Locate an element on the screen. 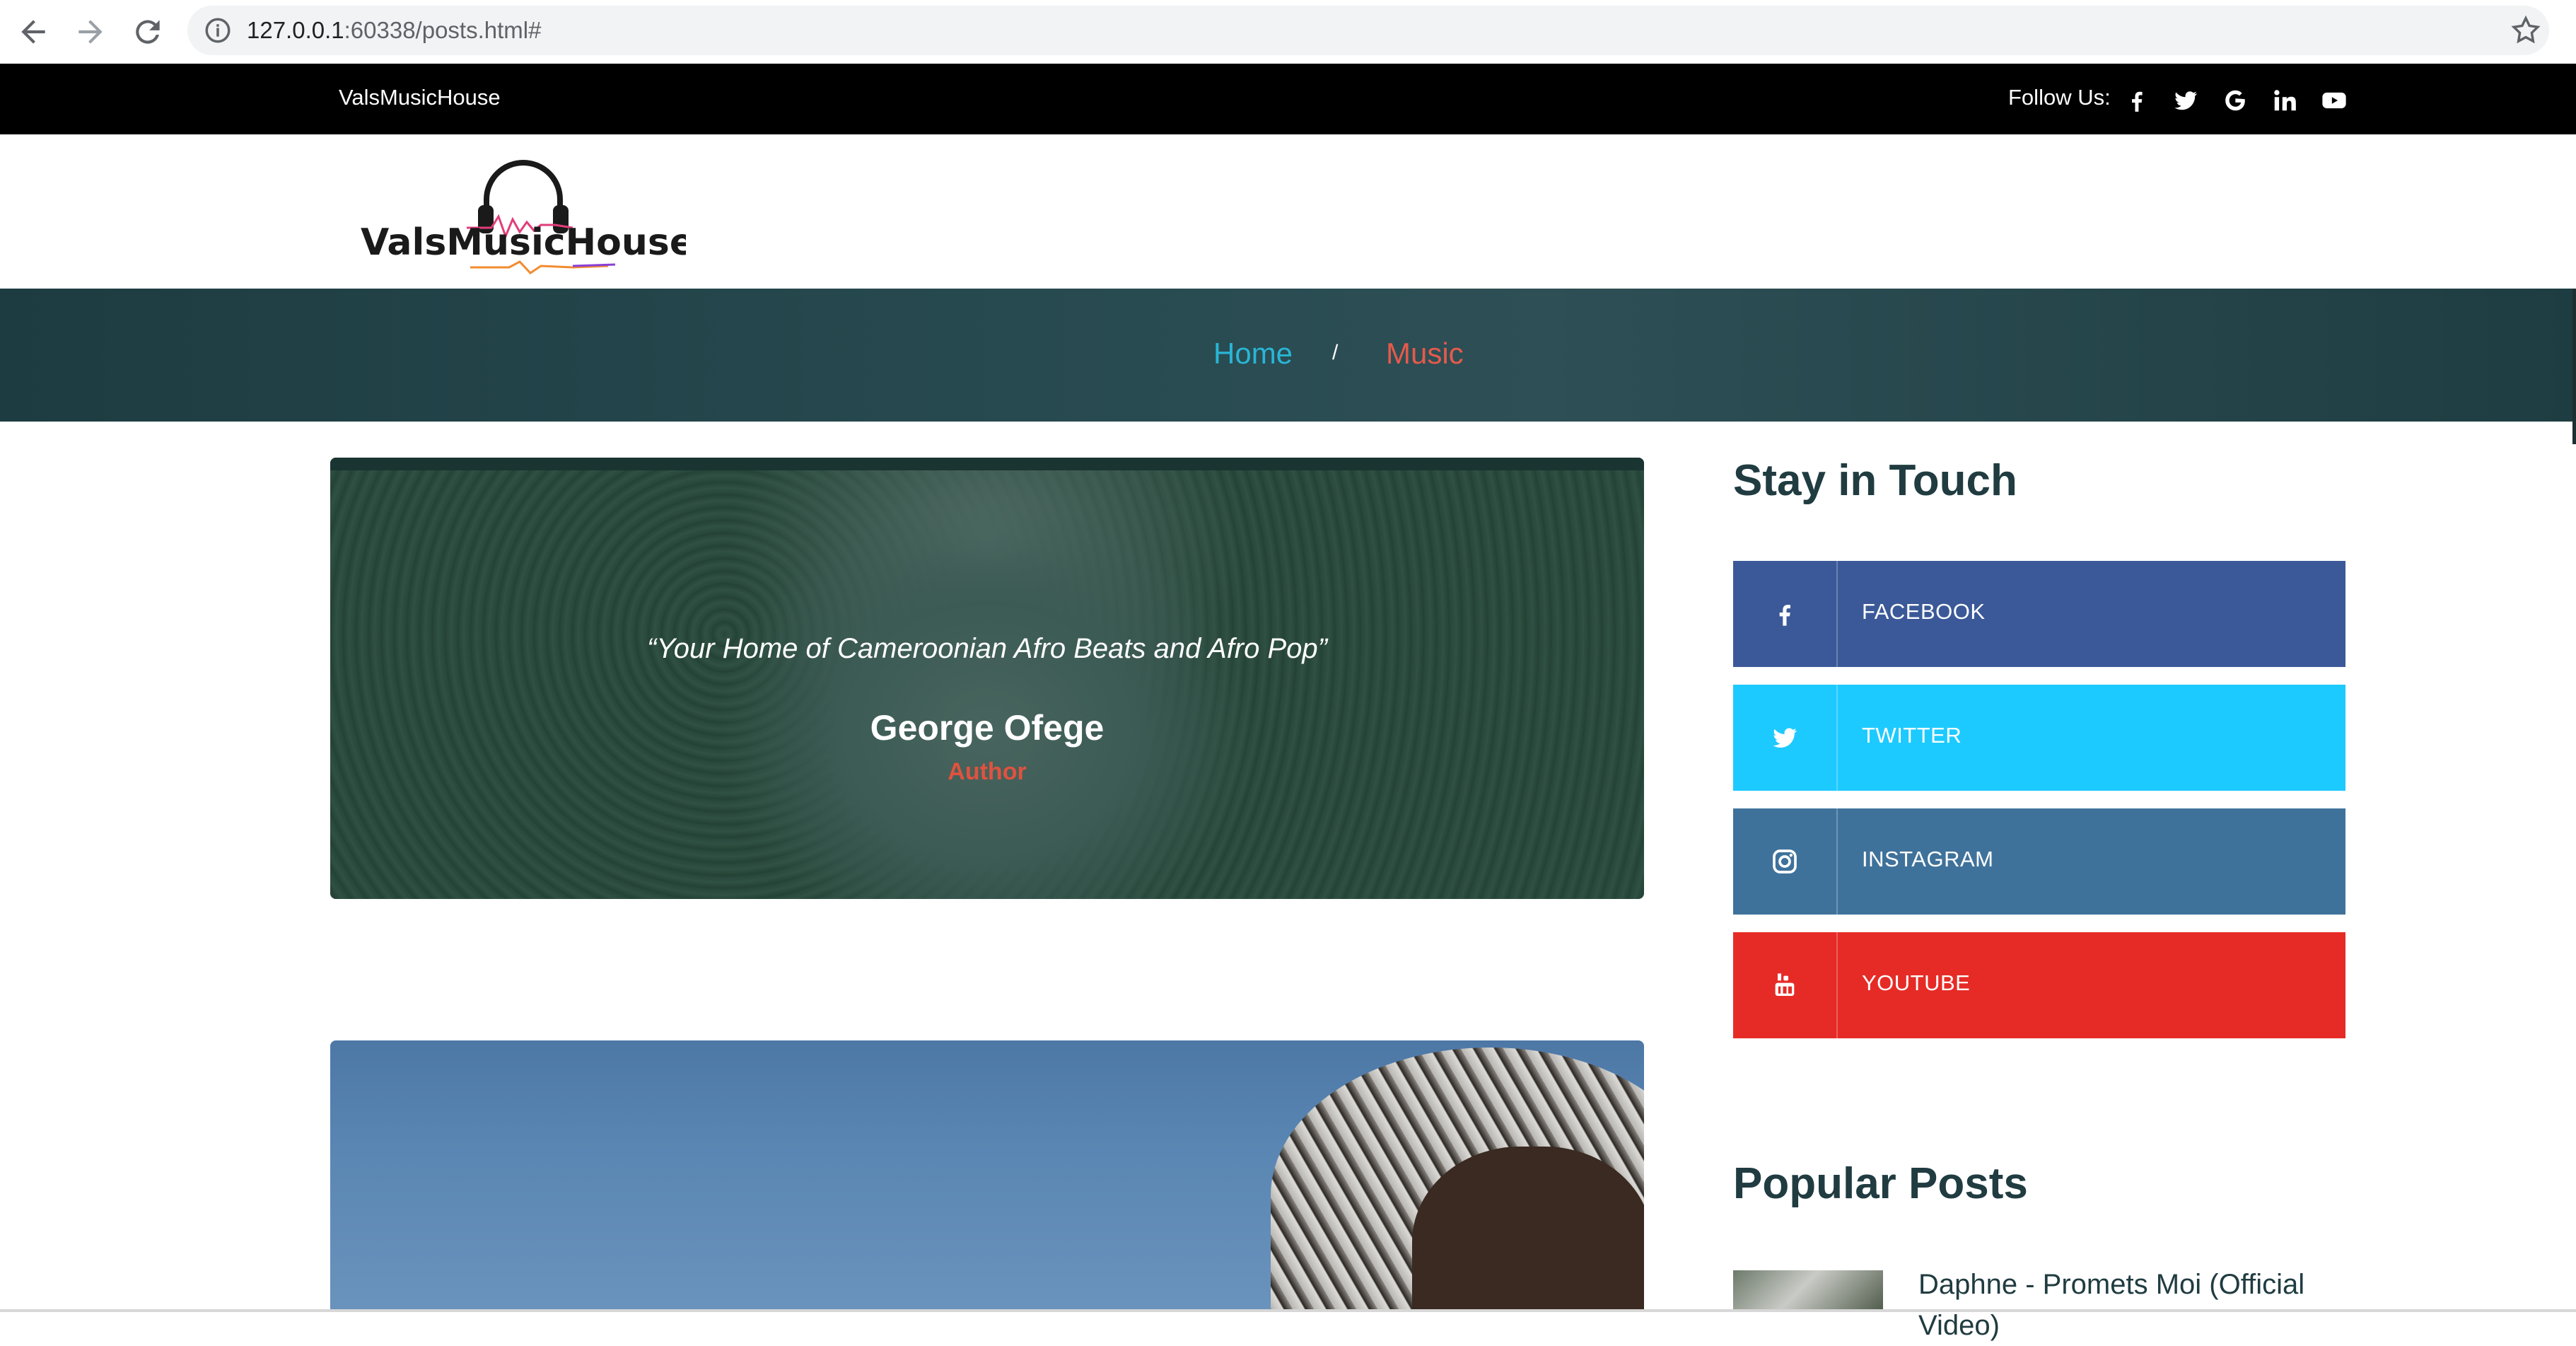 The height and width of the screenshot is (1346, 2576). logo-text: ValsMusicHouse is located at coordinates (523, 242).